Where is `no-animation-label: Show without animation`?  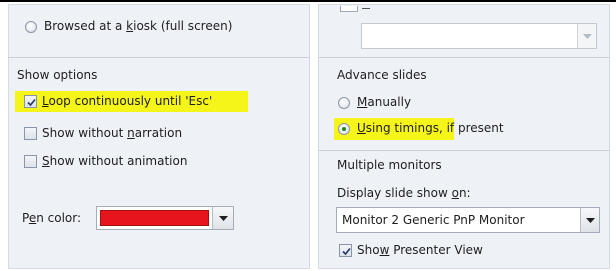 no-animation-label: Show without animation is located at coordinates (114, 161).